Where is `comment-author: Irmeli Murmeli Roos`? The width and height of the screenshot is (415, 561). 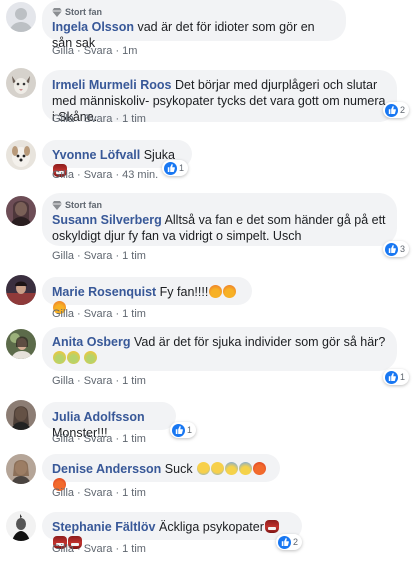 comment-author: Irmeli Murmeli Roos is located at coordinates (111, 85).